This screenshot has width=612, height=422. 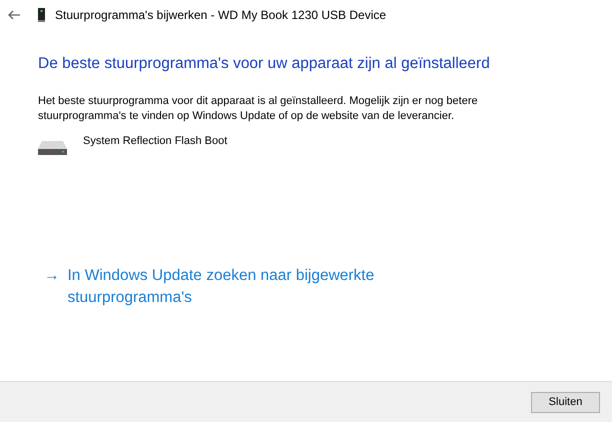 I want to click on message-text: Het beste stuurprogramma voor dit apparaat is al geïnstalleerd. Mogelijk zijn er nog betere stuurprogramma's te vinden op Windows Update of op de website van de leverancier., so click(x=258, y=109).